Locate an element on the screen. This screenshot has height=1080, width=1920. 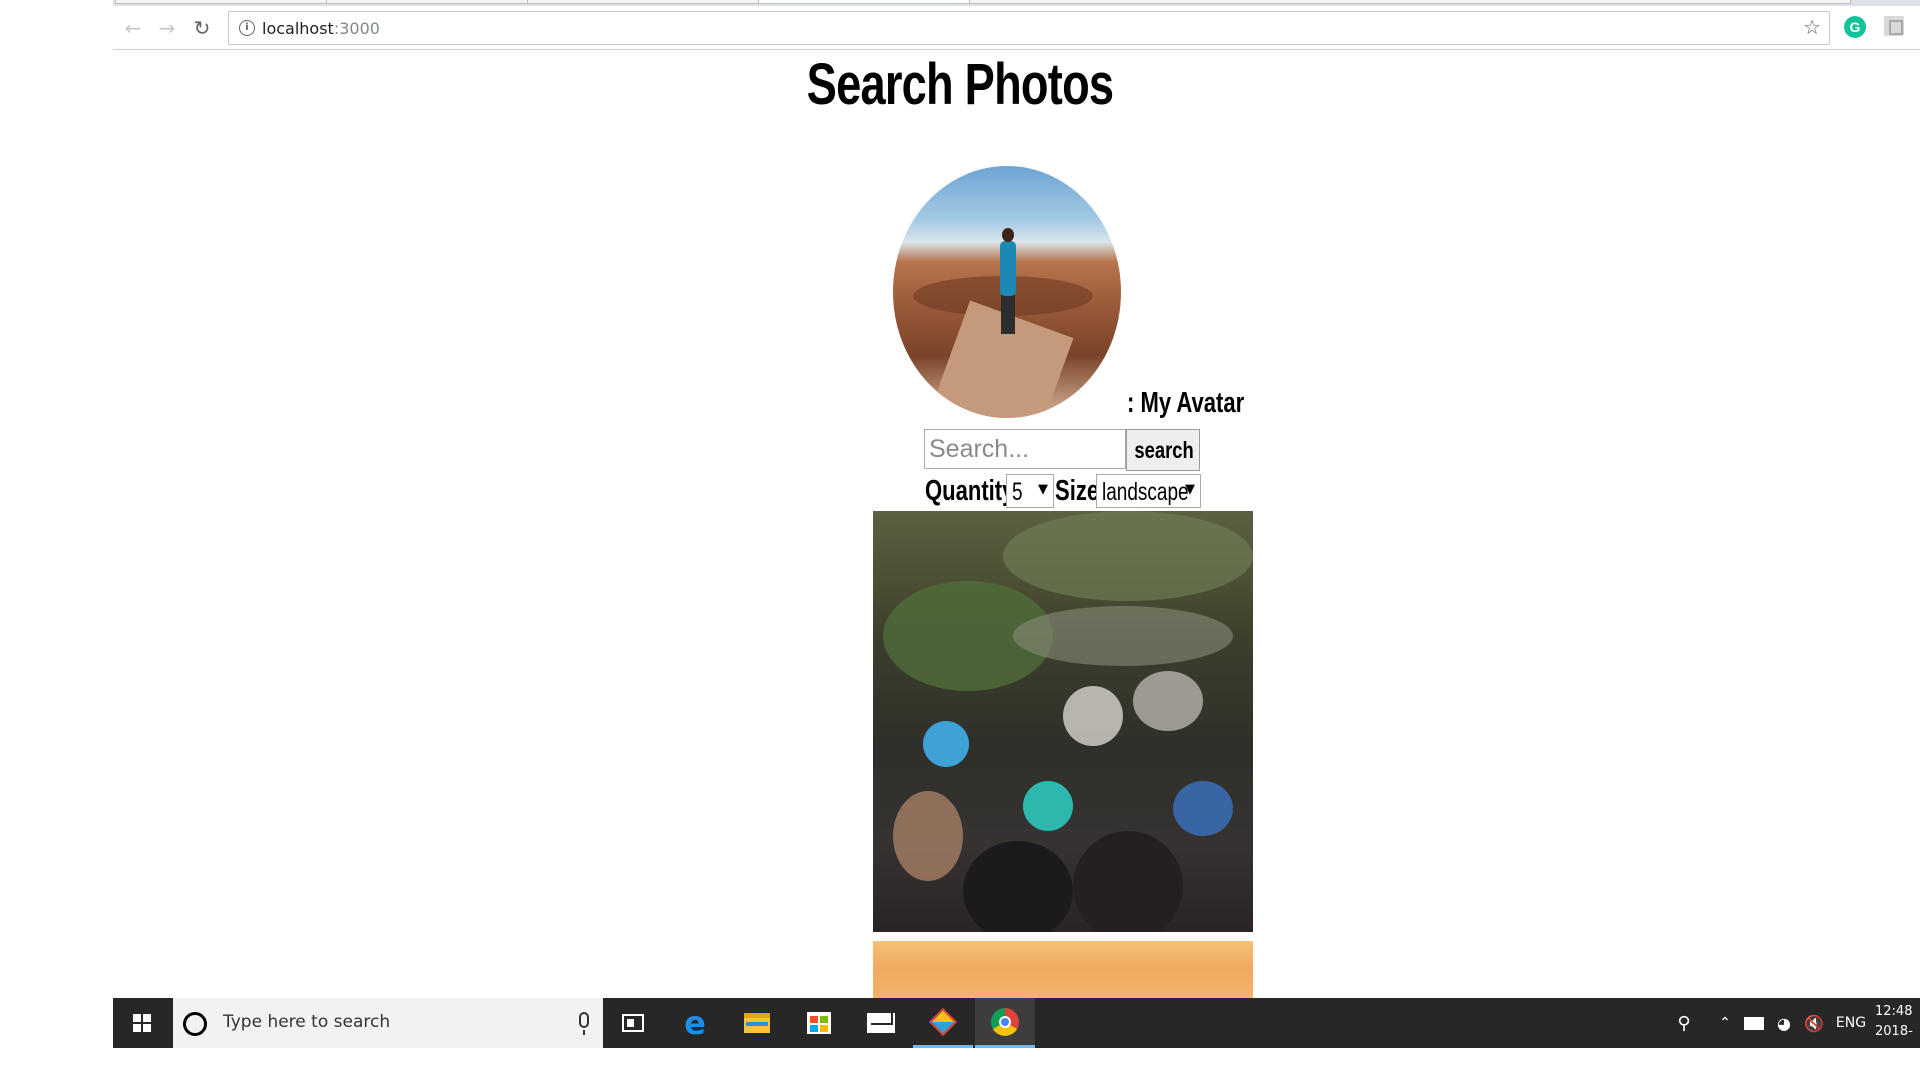
mail-icon is located at coordinates (881, 1023).